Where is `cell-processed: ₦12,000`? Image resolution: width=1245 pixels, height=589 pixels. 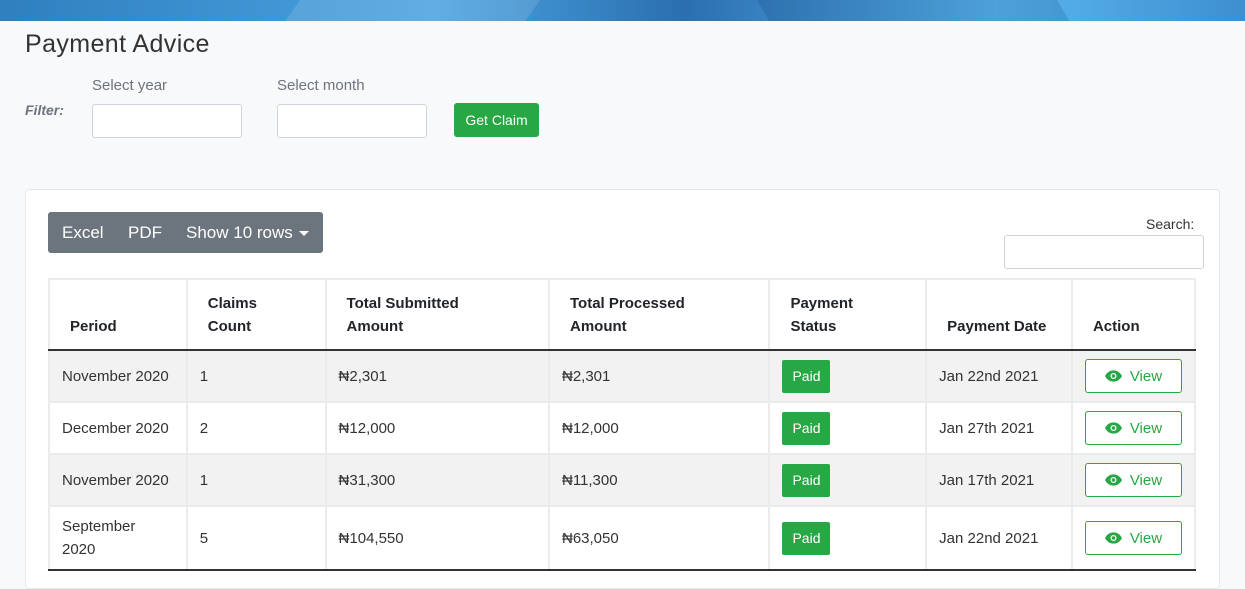
cell-processed: ₦12,000 is located at coordinates (659, 428).